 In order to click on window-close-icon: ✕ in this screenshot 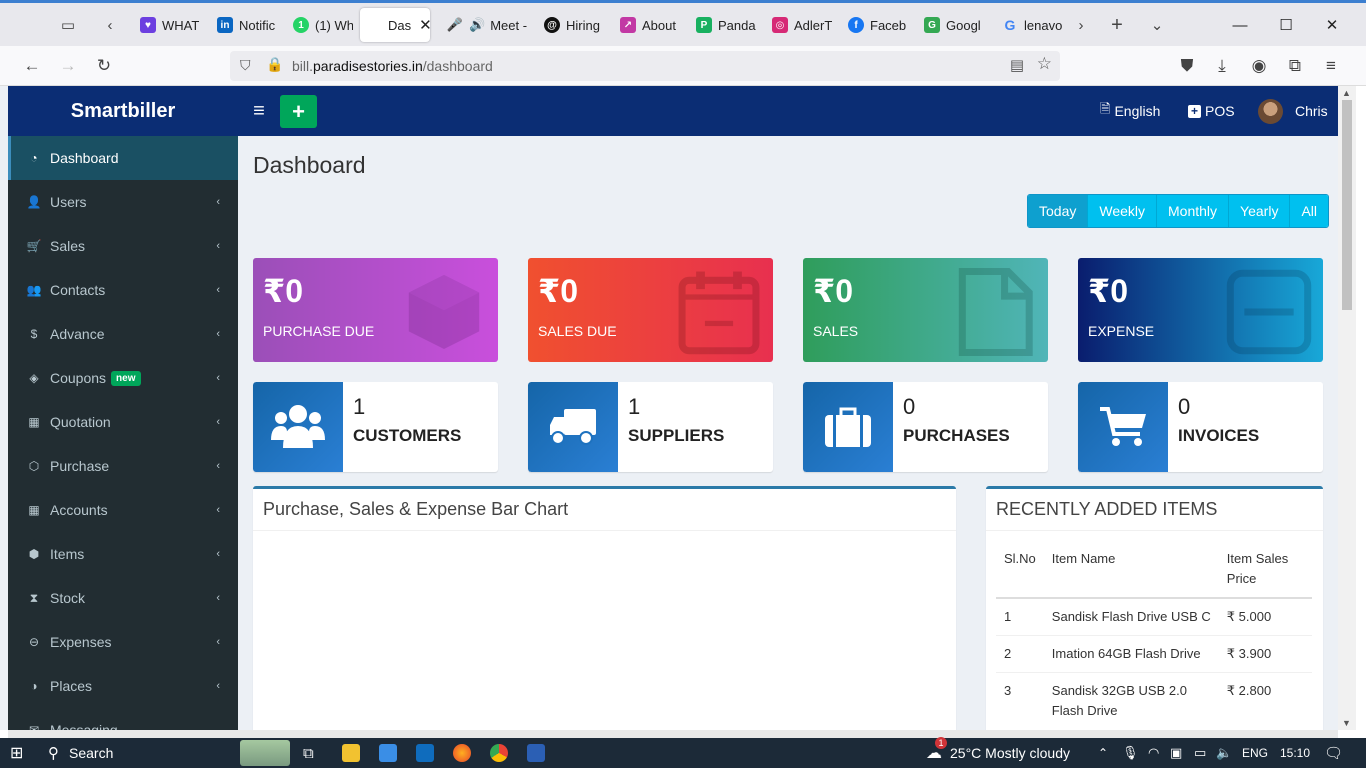, I will do `click(1332, 25)`.